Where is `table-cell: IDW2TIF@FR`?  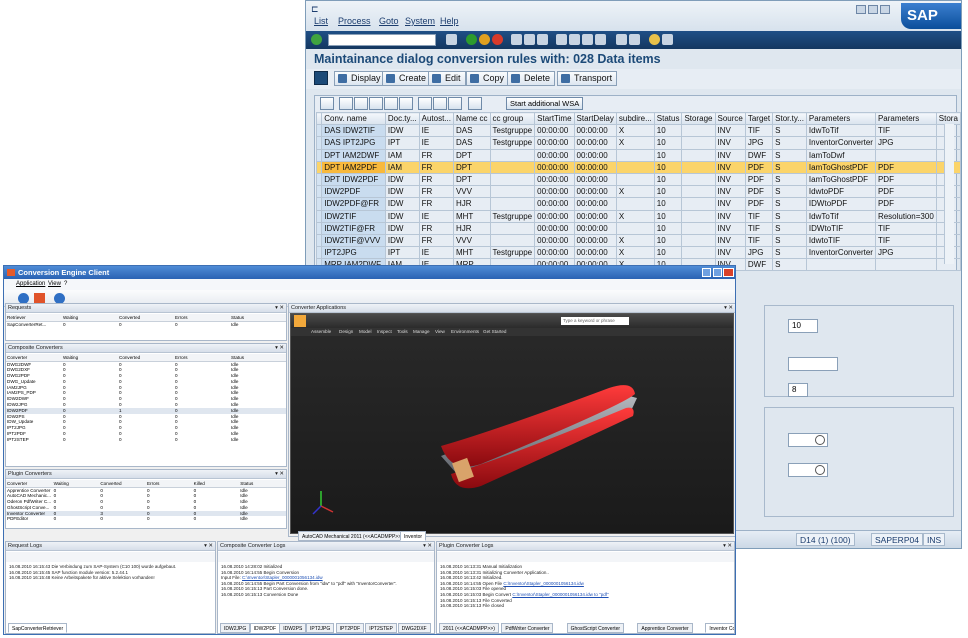 table-cell: IDW2TIF@FR is located at coordinates (353, 228).